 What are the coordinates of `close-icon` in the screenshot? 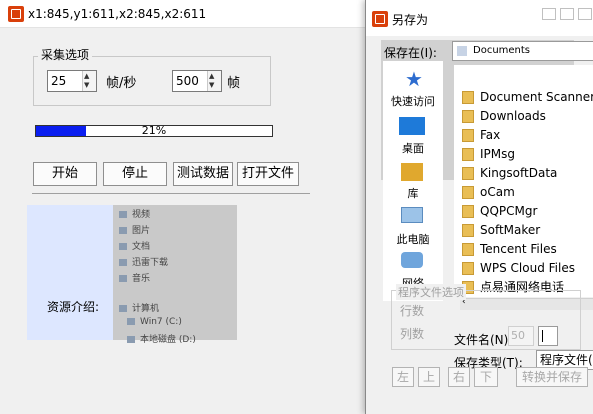 It's located at (585, 14).